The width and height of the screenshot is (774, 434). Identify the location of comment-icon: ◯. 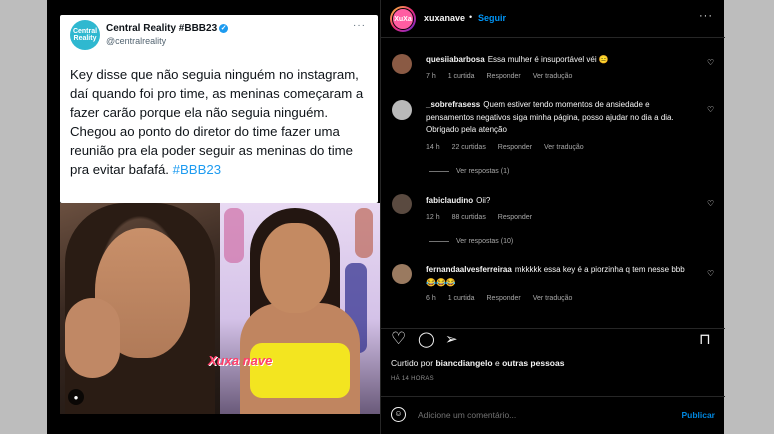
(426, 340).